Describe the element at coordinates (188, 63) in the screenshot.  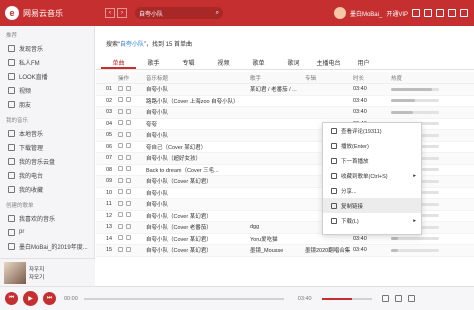
I see `tab-albums: 专辑` at that location.